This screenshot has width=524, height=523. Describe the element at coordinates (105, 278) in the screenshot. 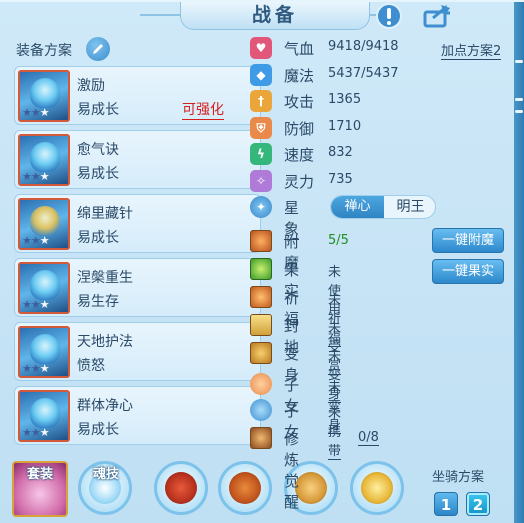

I see `skill-name: 涅槃重生` at that location.